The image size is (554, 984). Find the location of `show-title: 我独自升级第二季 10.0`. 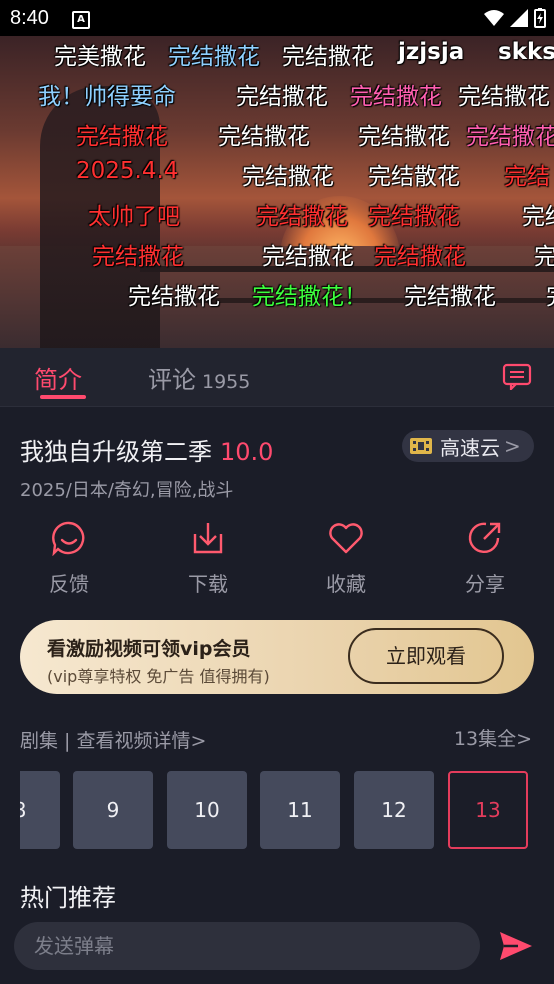

show-title: 我独自升级第二季 10.0 is located at coordinates (146, 449).